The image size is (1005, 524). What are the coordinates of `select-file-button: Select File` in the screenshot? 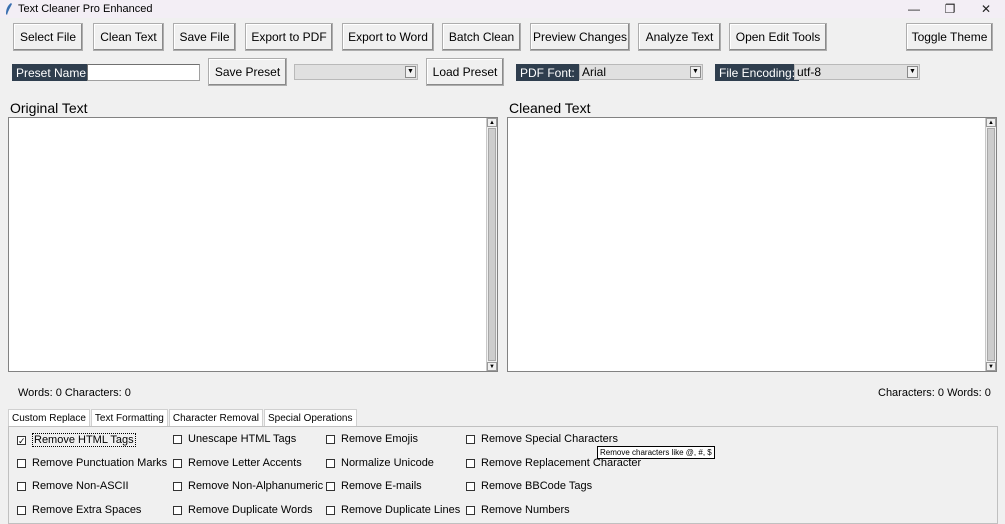 It's located at (48, 37).